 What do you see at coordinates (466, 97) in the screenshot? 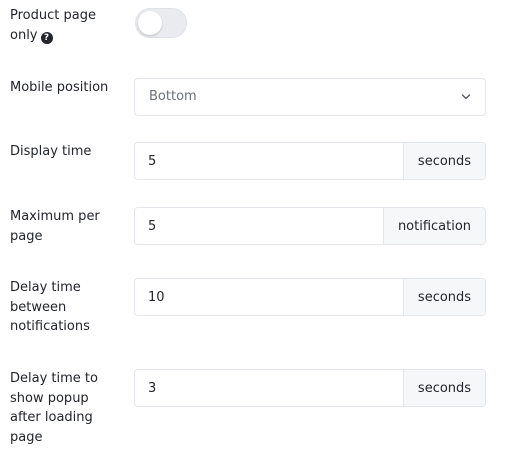
I see `chevron-down-icon` at bounding box center [466, 97].